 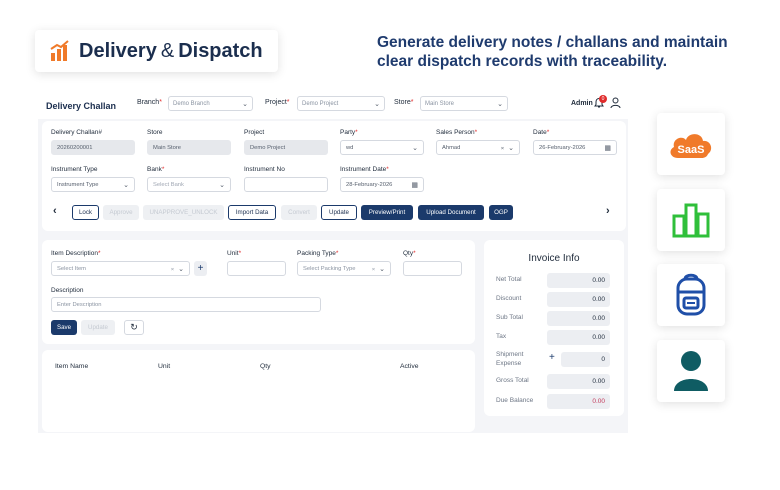 I want to click on upload-document-button: Upload Document, so click(x=451, y=212).